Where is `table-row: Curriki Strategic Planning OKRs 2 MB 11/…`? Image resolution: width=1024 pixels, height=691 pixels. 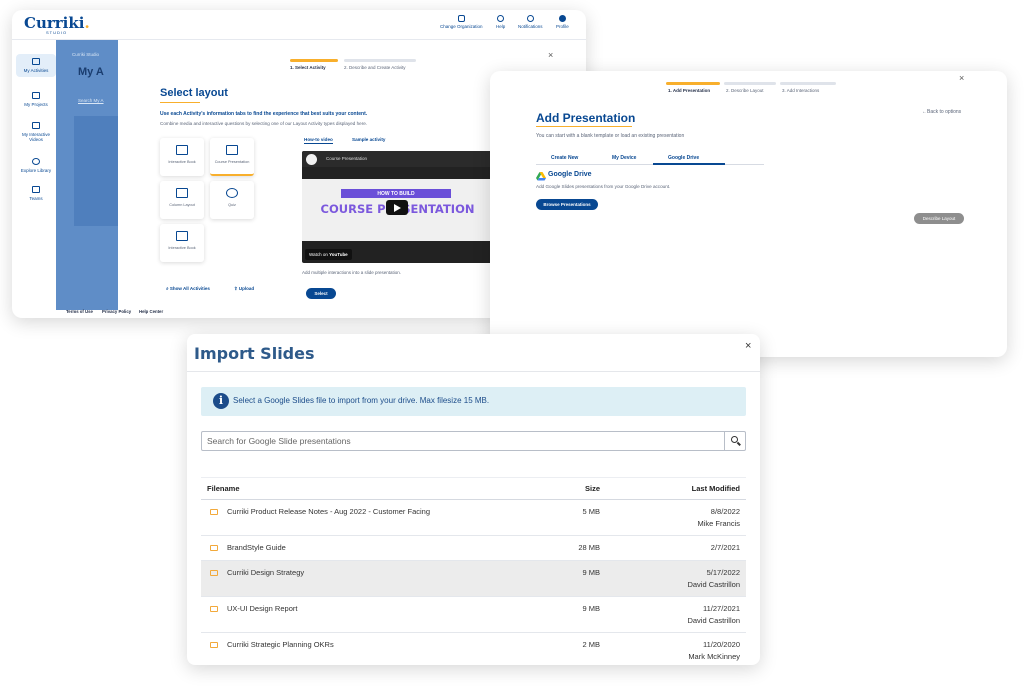 table-row: Curriki Strategic Planning OKRs 2 MB 11/… is located at coordinates (473, 648).